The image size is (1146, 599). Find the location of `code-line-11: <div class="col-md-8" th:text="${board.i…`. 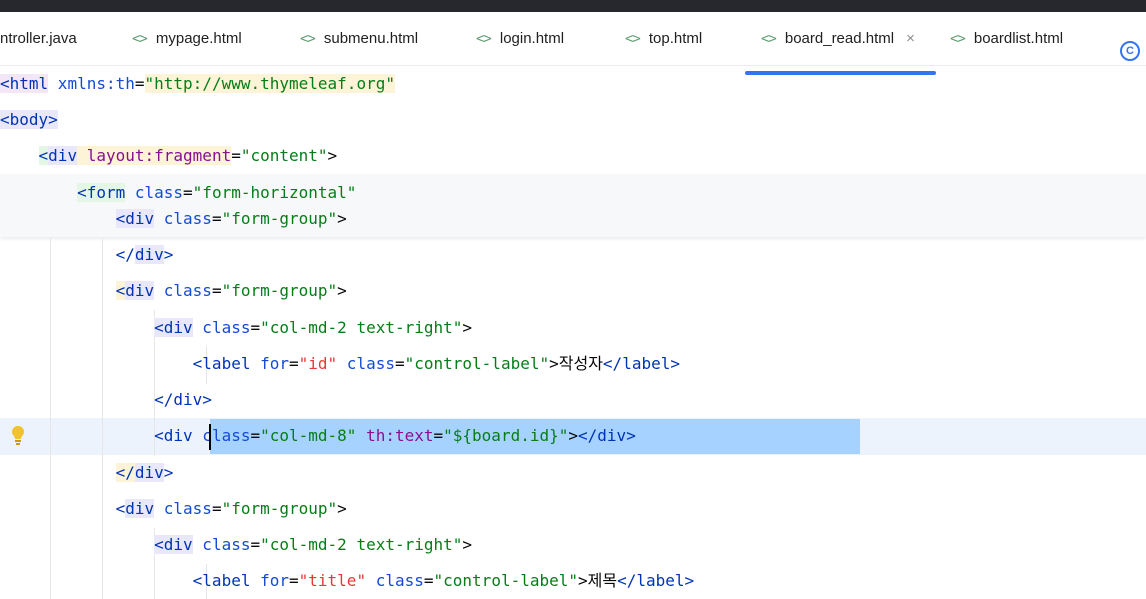

code-line-11: <div class="col-md-8" th:text="${board.i… is located at coordinates (318, 436).